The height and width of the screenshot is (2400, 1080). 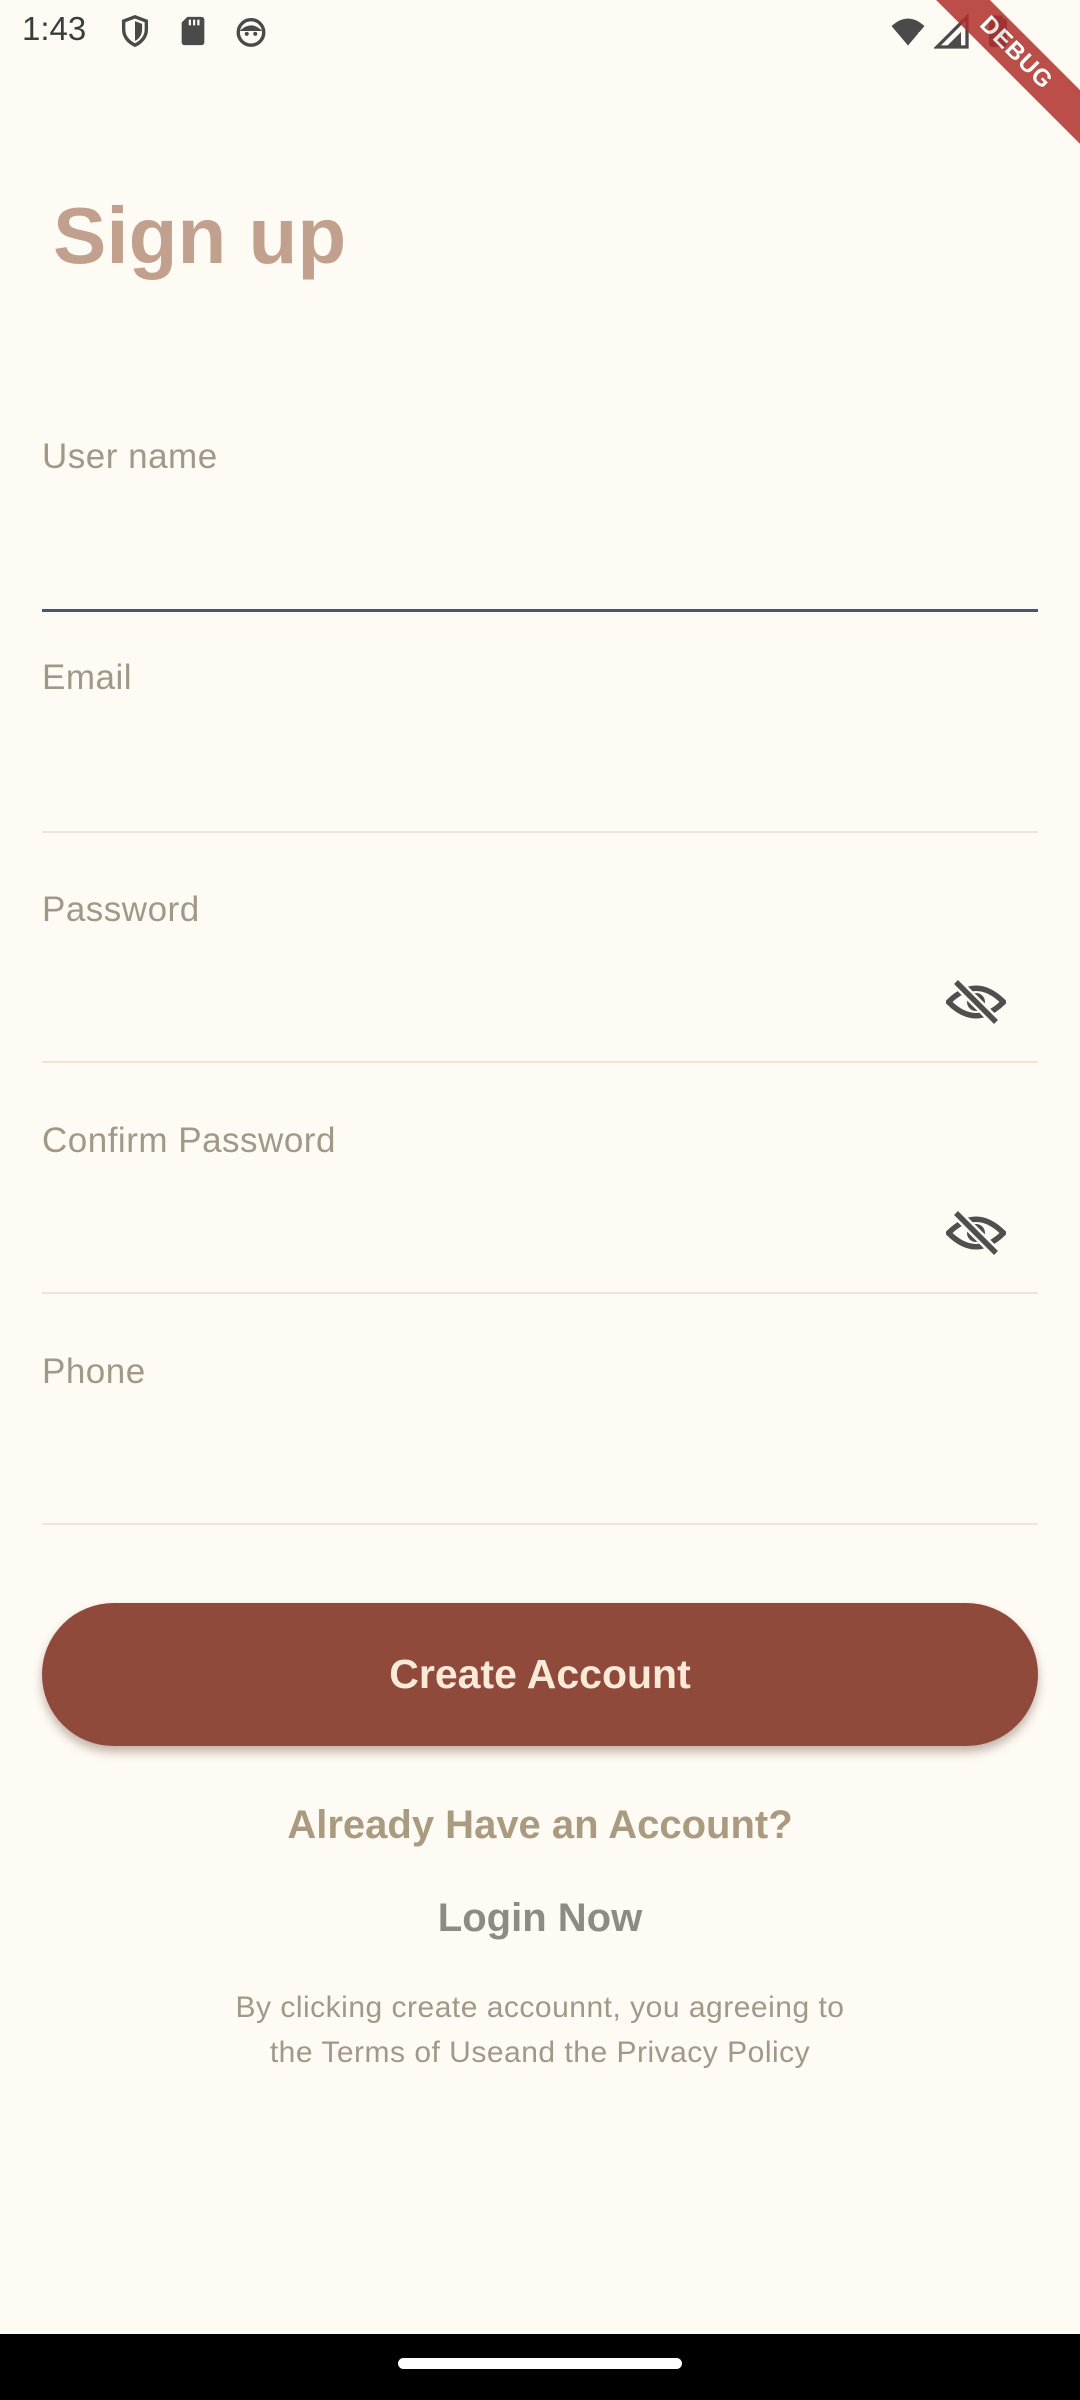 What do you see at coordinates (189, 1140) in the screenshot?
I see `confirm-password-label: Confirm Password` at bounding box center [189, 1140].